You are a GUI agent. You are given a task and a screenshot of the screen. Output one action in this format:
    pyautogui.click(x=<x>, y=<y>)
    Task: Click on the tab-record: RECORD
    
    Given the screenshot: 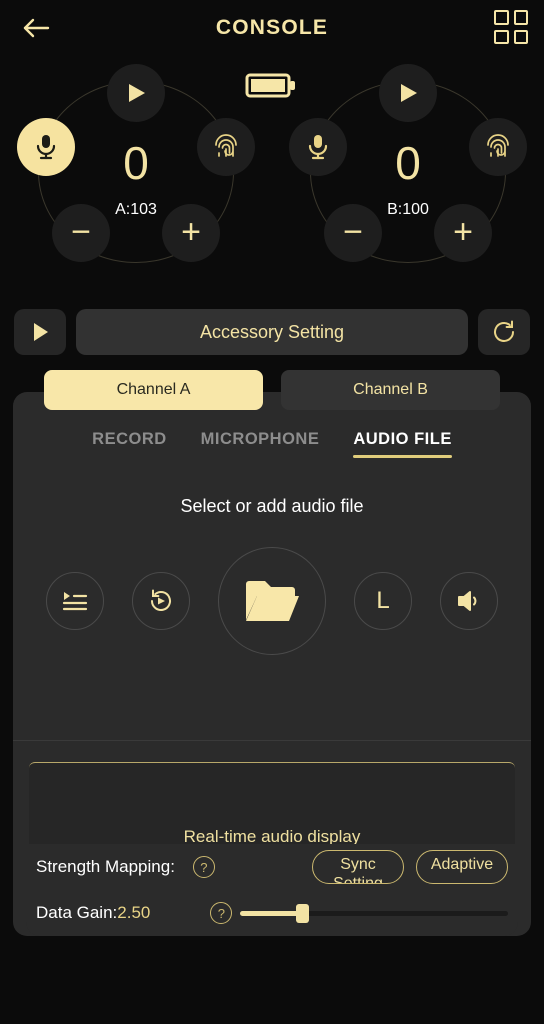 What is the action you would take?
    pyautogui.click(x=129, y=444)
    